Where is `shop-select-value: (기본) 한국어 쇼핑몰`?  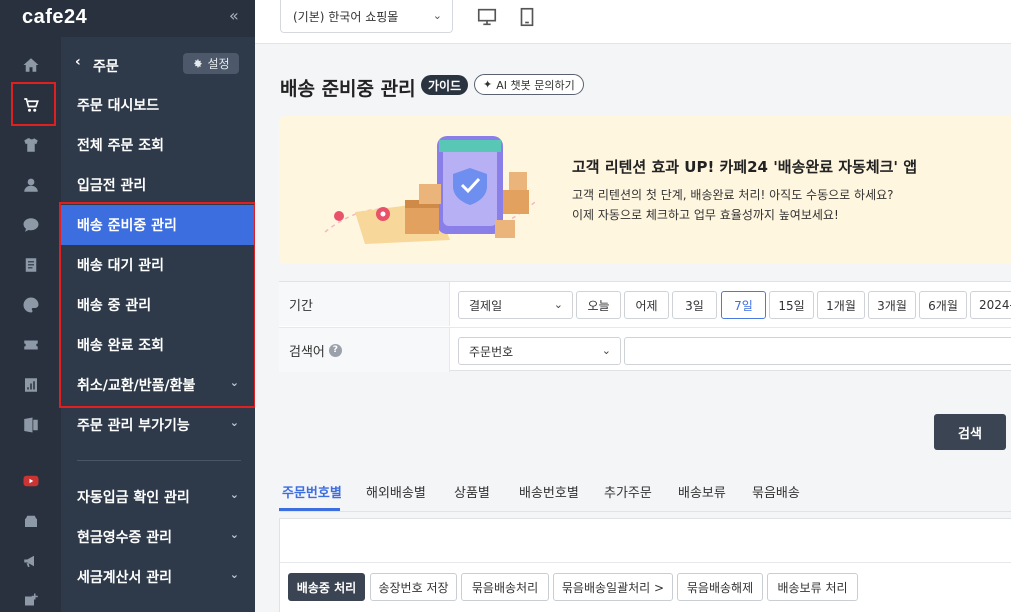
shop-select-value: (기본) 한국어 쇼핑몰 is located at coordinates (346, 16).